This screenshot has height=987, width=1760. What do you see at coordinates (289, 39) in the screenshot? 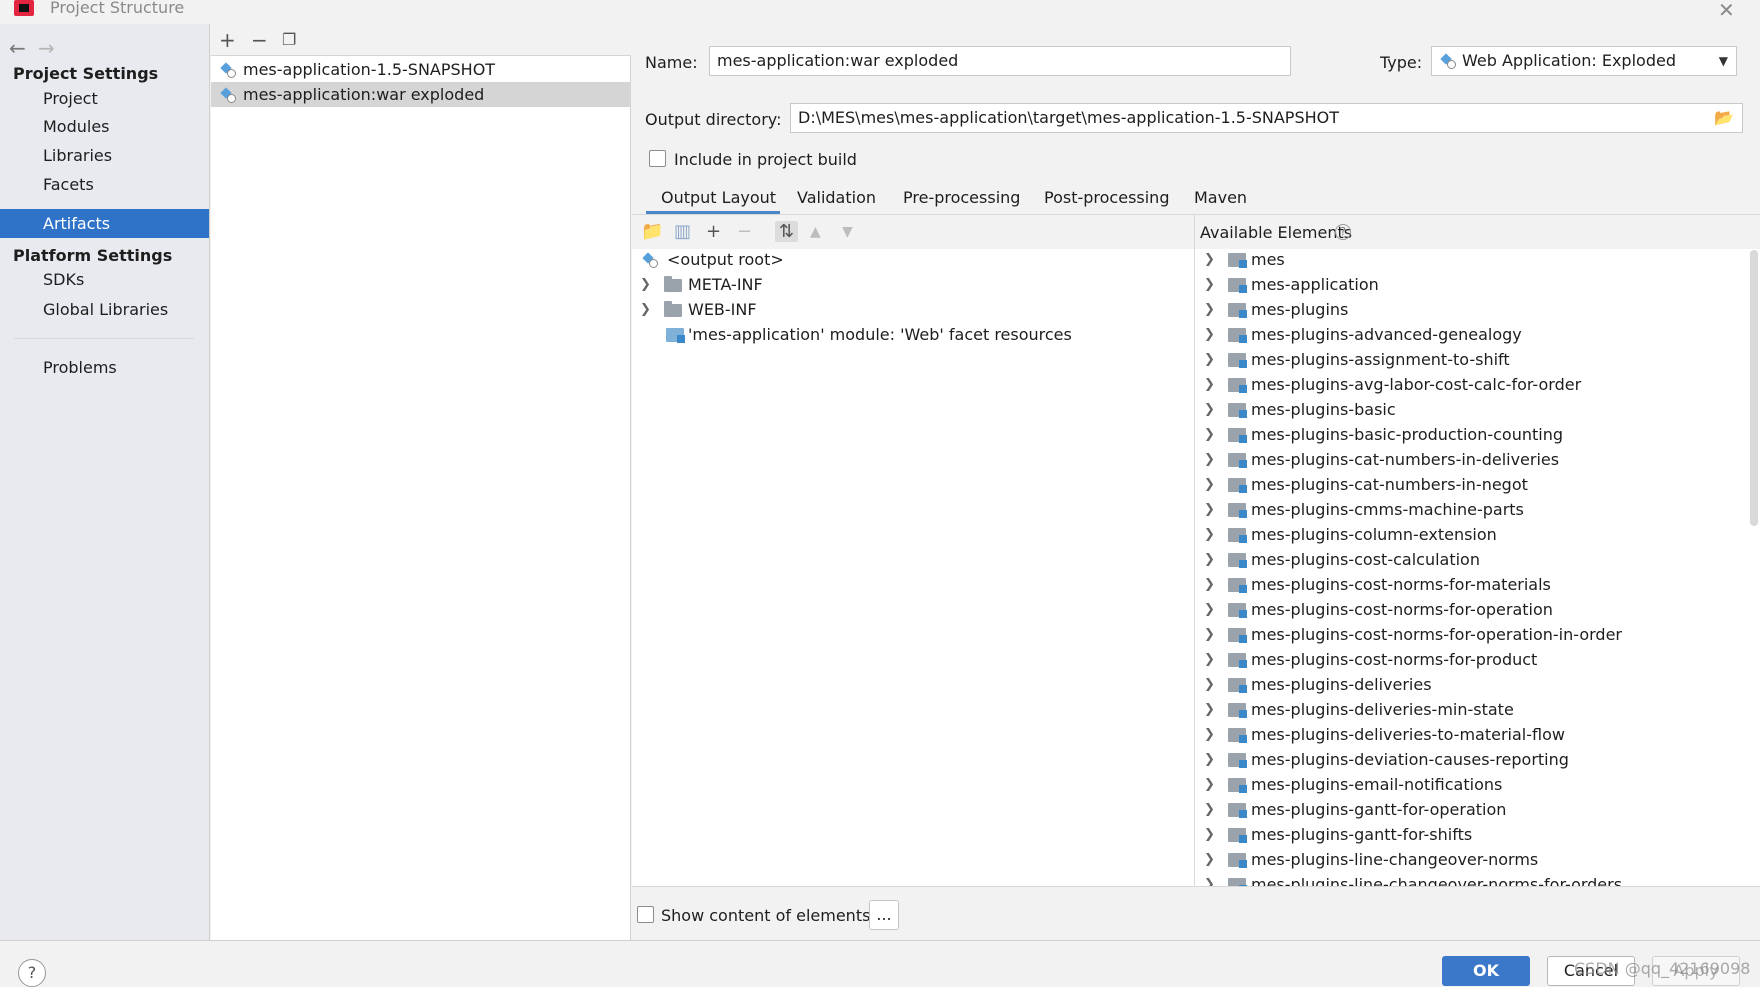
I see `copy-icon: ❐` at bounding box center [289, 39].